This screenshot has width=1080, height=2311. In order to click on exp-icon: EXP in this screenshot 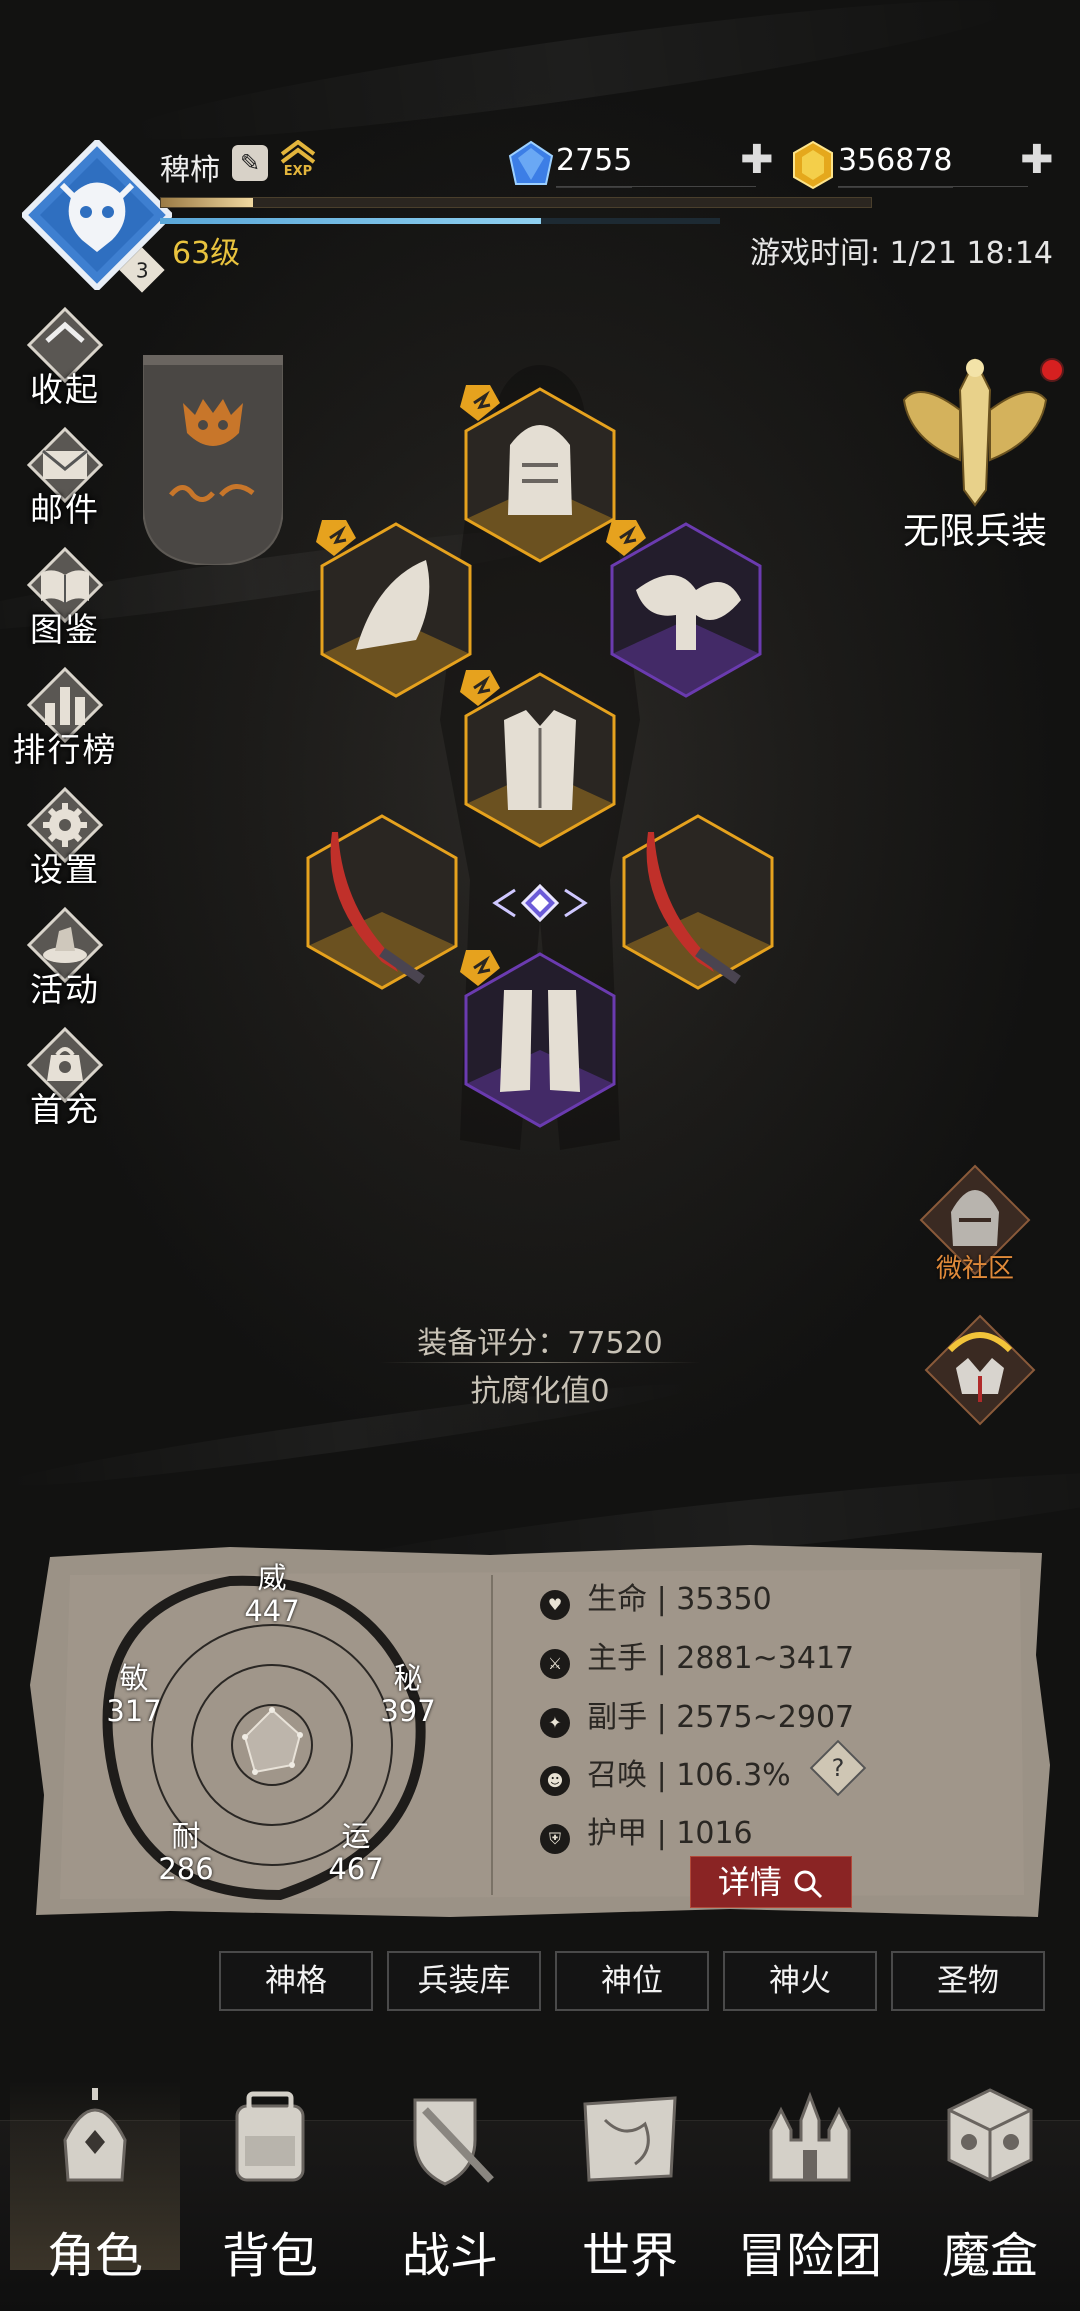, I will do `click(298, 160)`.